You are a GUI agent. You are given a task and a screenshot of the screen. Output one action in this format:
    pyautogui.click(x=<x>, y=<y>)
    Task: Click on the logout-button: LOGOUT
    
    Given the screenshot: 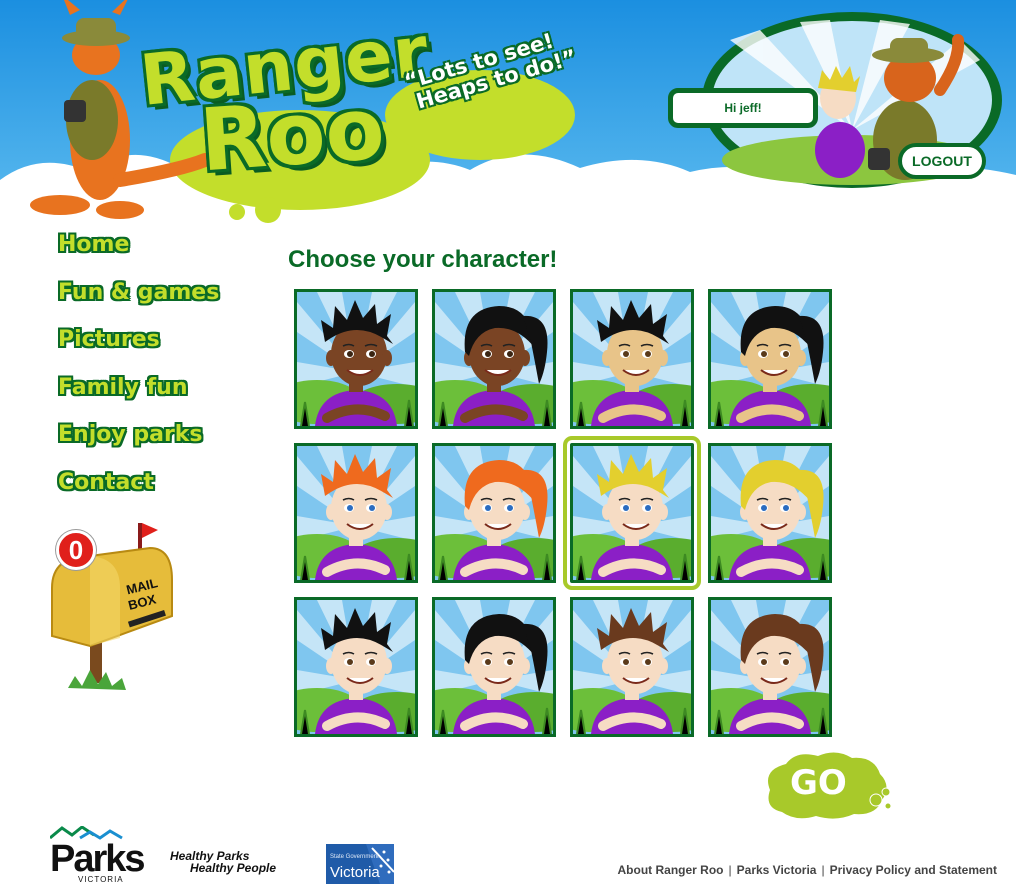 What is the action you would take?
    pyautogui.click(x=942, y=161)
    